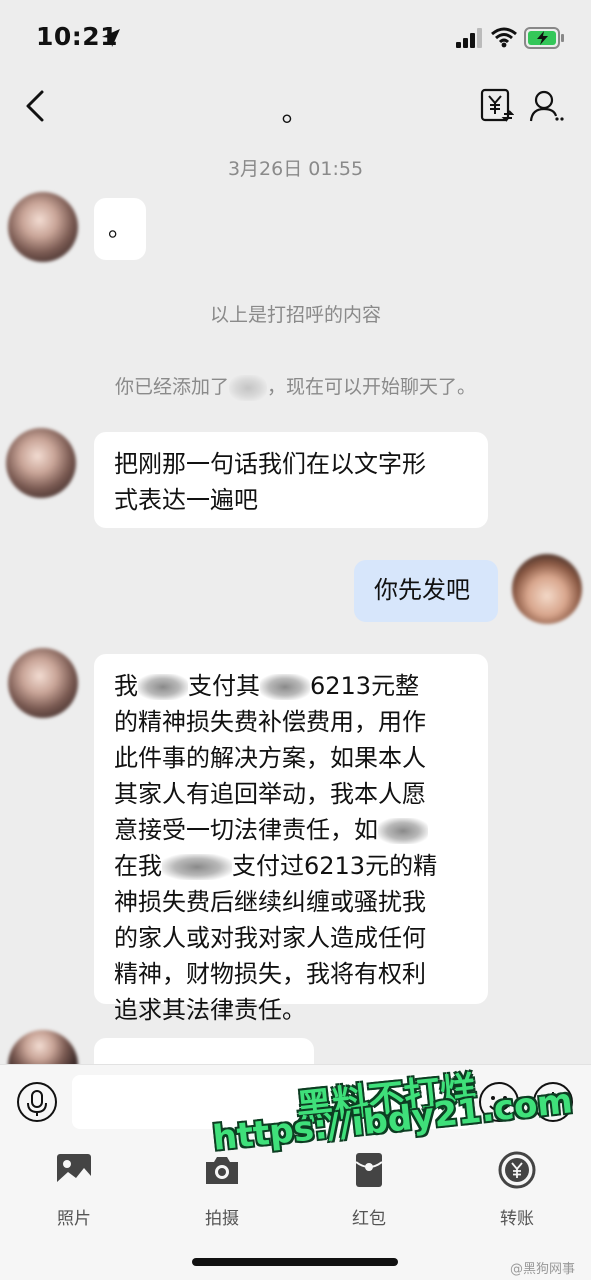 The width and height of the screenshot is (591, 1280). I want to click on message-line: 神损失费后继续纠缠或骚扰我, so click(270, 902).